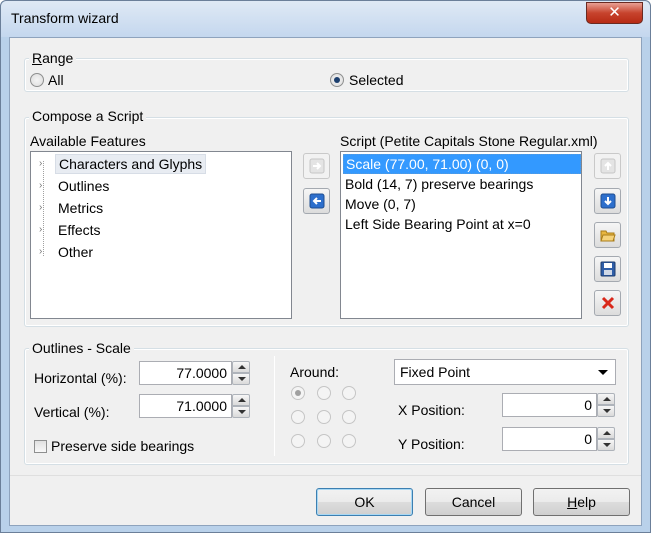  I want to click on anchor-radio-bottom-center, so click(324, 441).